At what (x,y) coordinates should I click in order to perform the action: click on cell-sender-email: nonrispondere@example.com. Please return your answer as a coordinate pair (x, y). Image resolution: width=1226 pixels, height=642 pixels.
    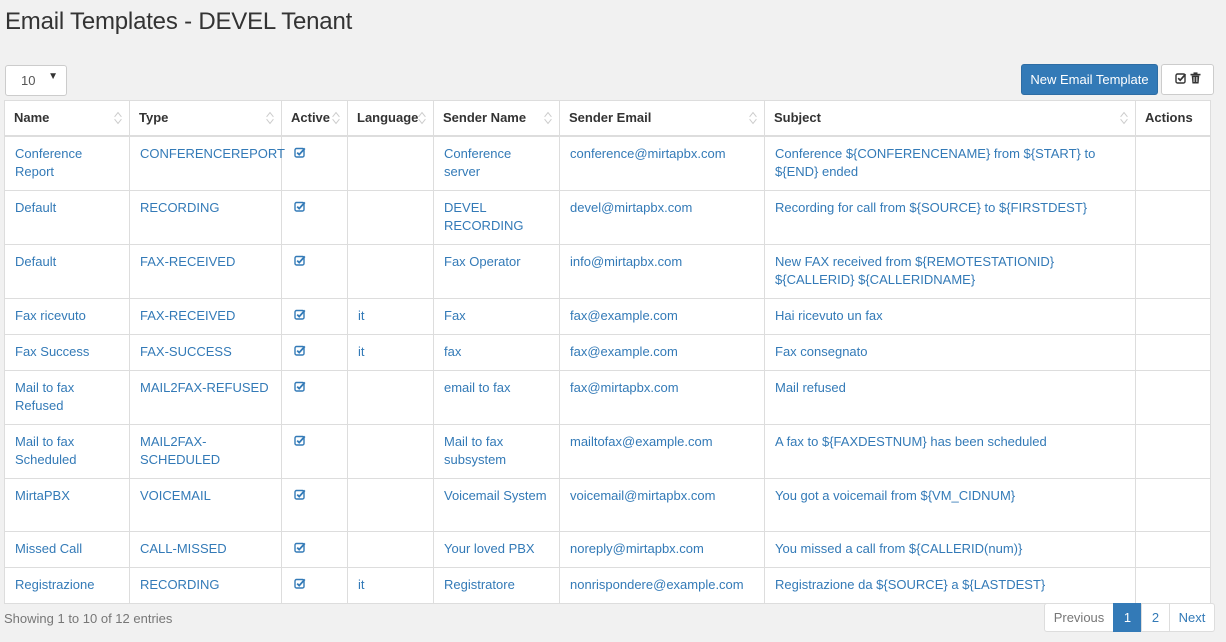
    Looking at the image, I should click on (662, 585).